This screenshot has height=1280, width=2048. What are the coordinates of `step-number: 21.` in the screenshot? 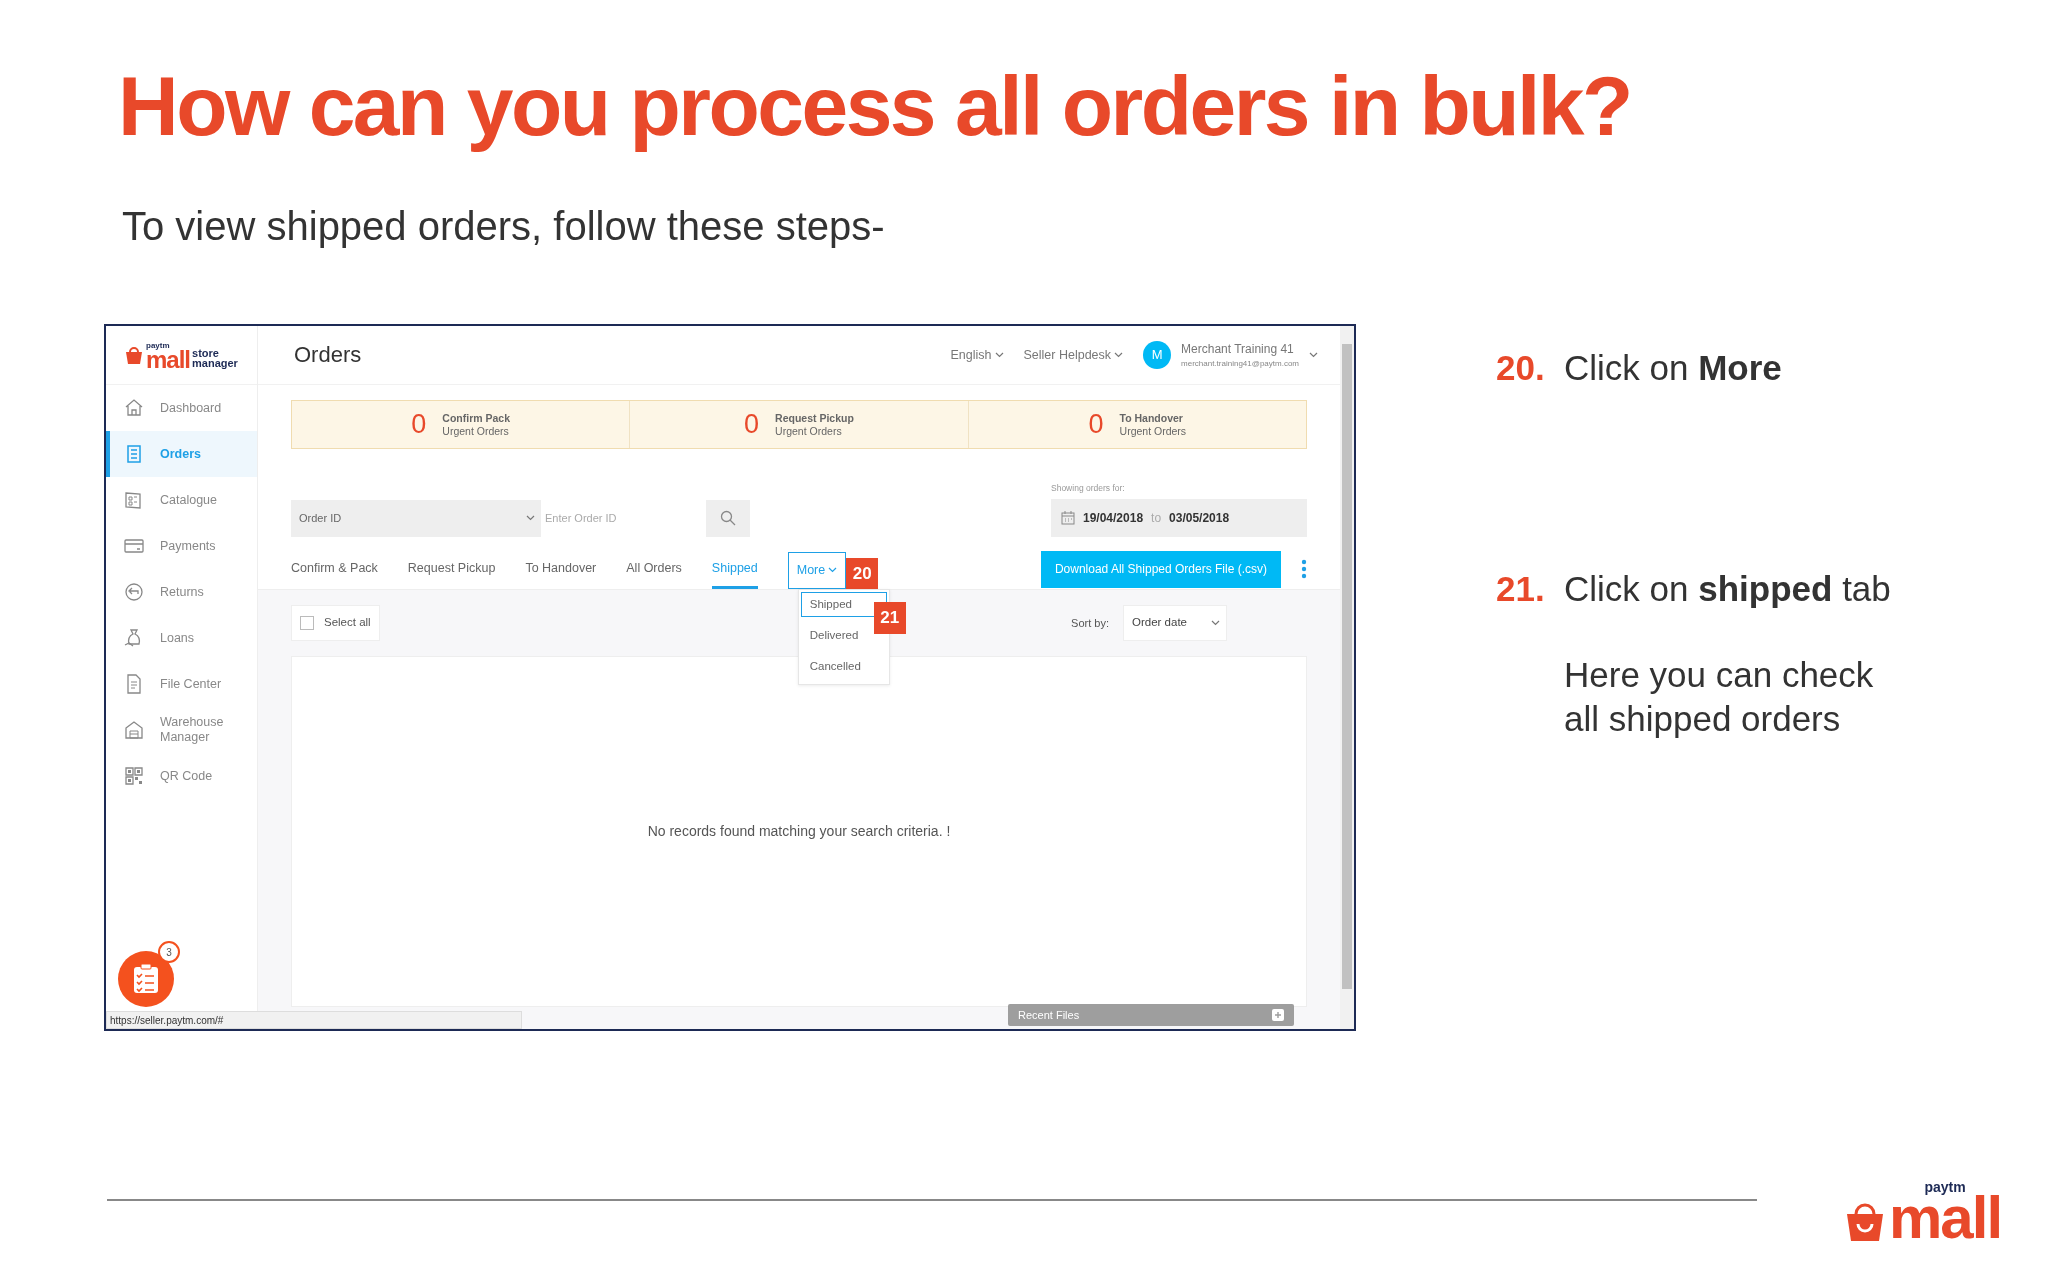 It's located at (1521, 588).